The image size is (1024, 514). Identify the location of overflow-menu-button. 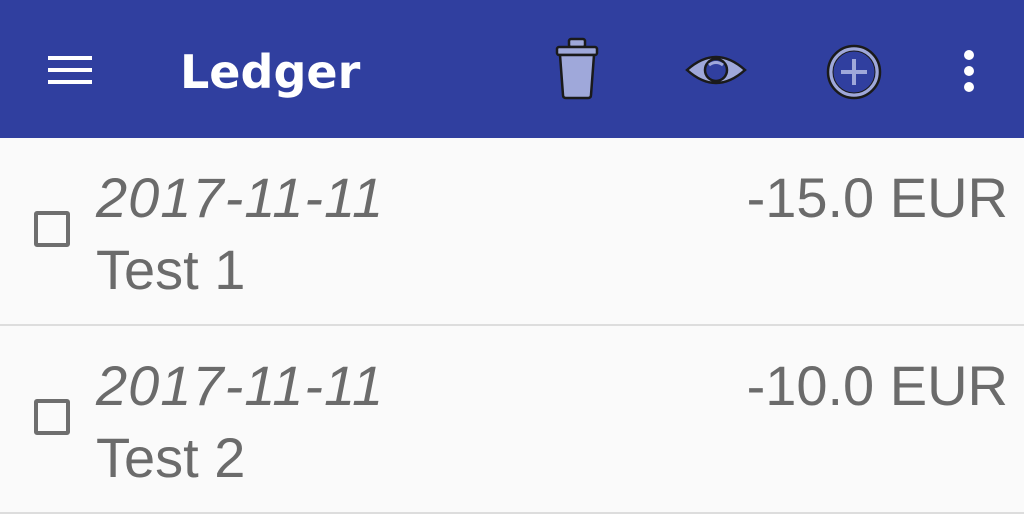
(969, 71).